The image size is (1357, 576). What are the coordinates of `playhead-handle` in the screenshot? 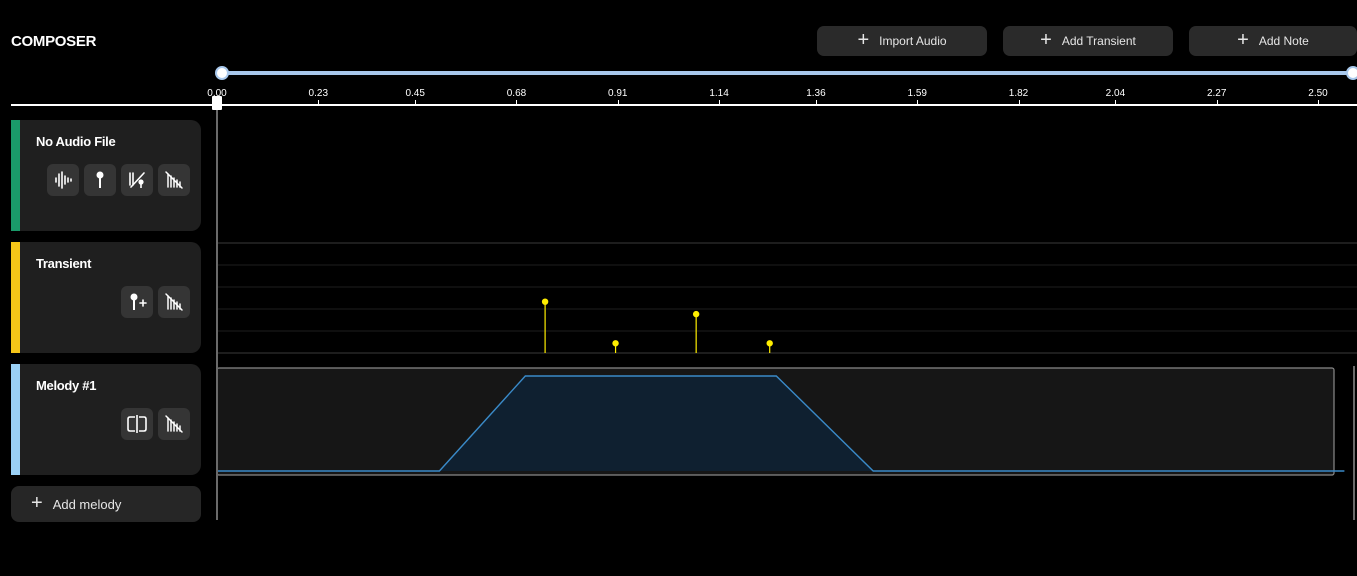 It's located at (217, 103).